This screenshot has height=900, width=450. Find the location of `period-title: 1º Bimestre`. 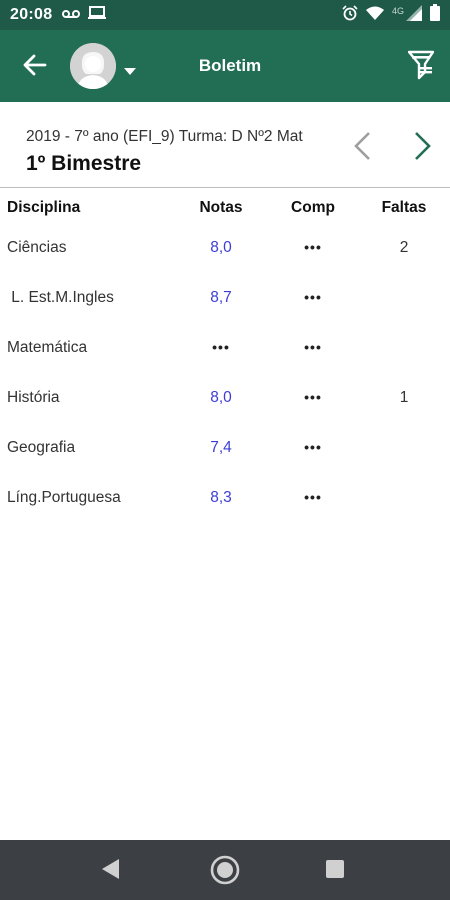

period-title: 1º Bimestre is located at coordinates (84, 163).